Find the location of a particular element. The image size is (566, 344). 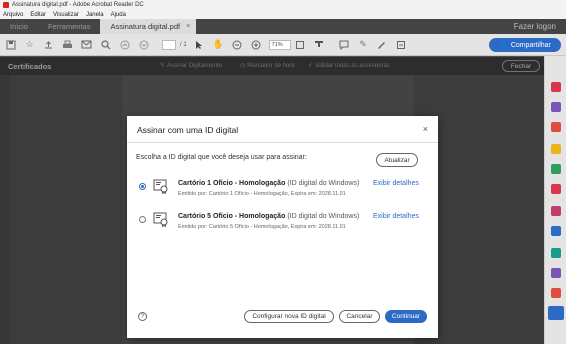

page-up-icon is located at coordinates (124, 44).